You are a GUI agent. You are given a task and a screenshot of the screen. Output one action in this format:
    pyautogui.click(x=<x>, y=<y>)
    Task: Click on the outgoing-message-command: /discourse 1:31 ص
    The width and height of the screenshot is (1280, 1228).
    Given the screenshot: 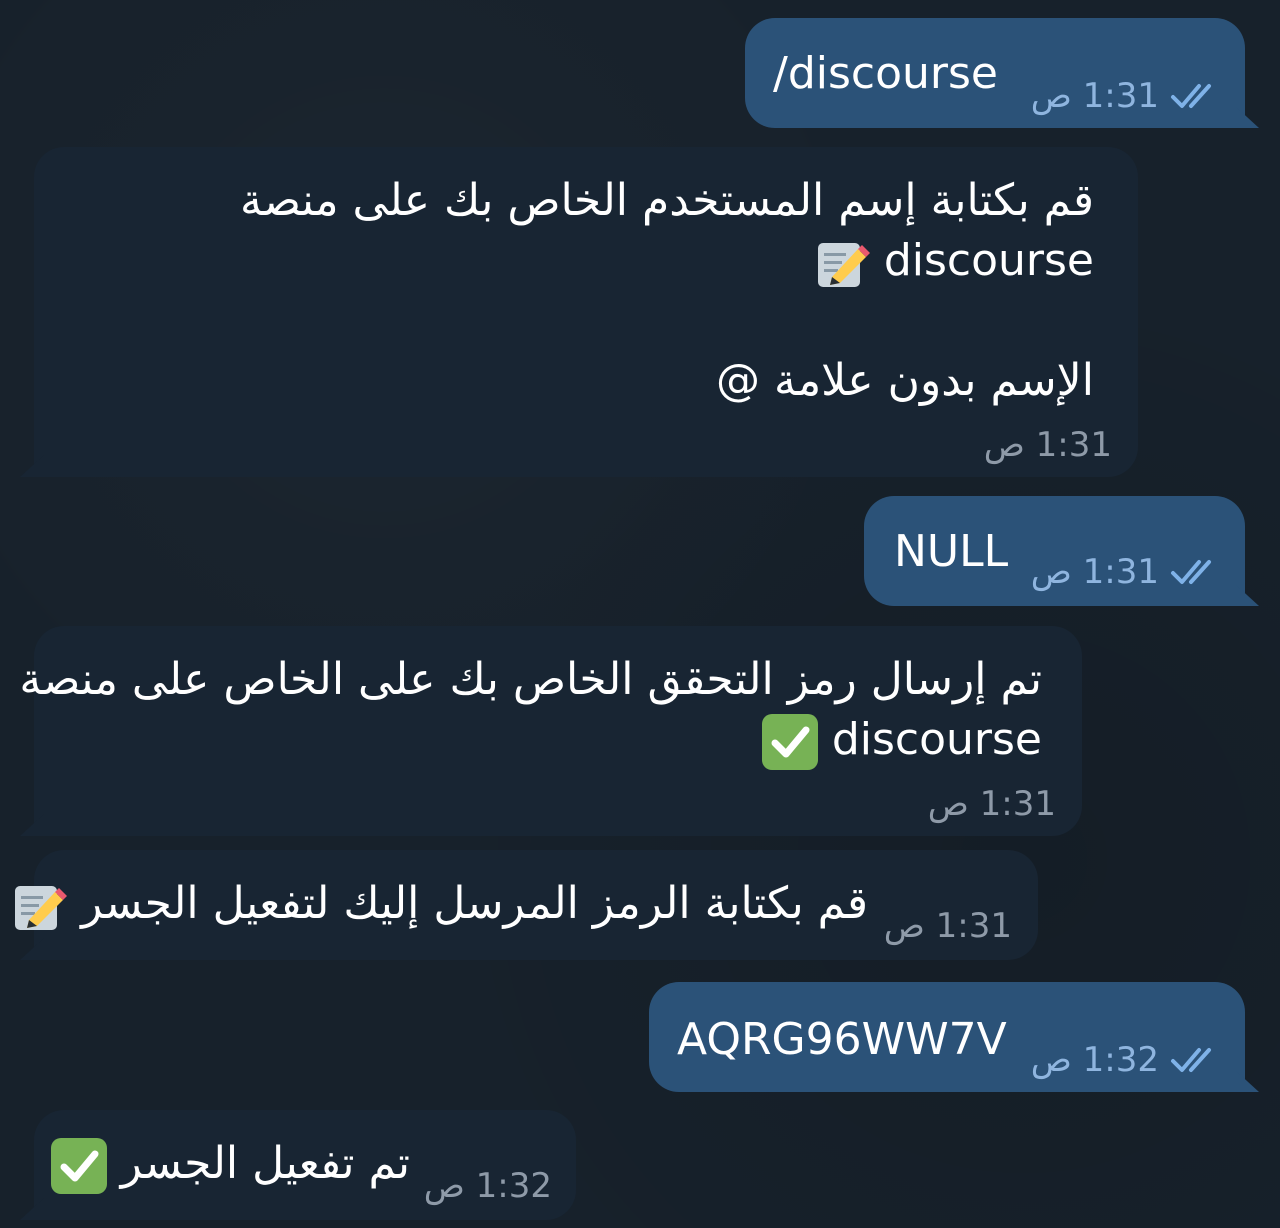 What is the action you would take?
    pyautogui.click(x=995, y=73)
    